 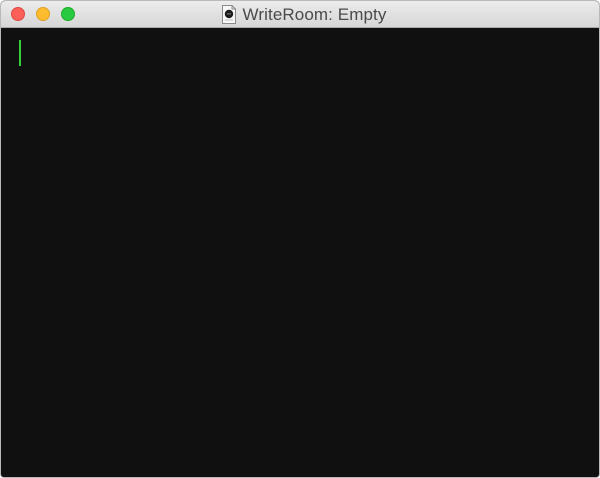 What do you see at coordinates (228, 14) in the screenshot?
I see `document-icon` at bounding box center [228, 14].